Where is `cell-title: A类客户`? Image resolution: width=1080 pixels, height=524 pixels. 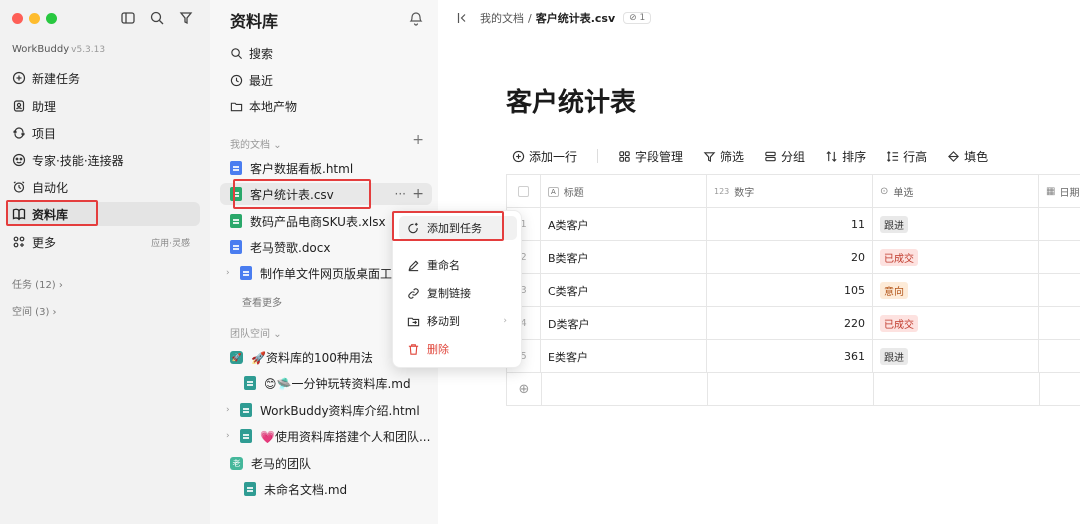 cell-title: A类客户 is located at coordinates (623, 224).